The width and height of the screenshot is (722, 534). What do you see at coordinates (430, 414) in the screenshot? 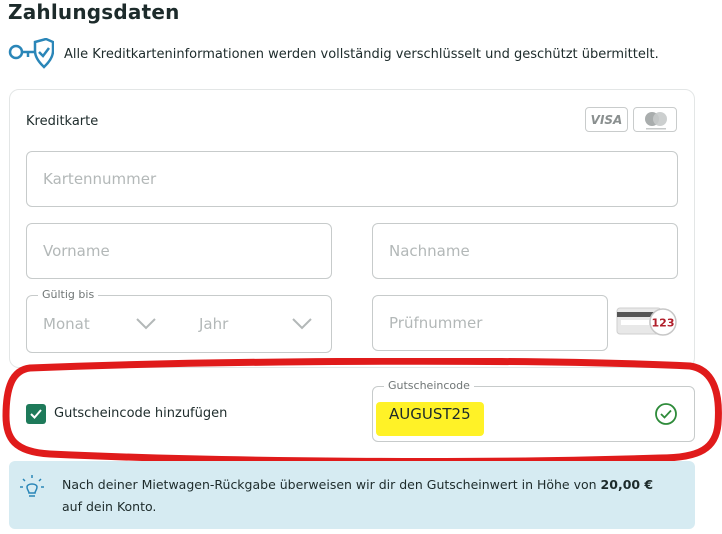
I see `voucher-code-value: AUGUST25` at bounding box center [430, 414].